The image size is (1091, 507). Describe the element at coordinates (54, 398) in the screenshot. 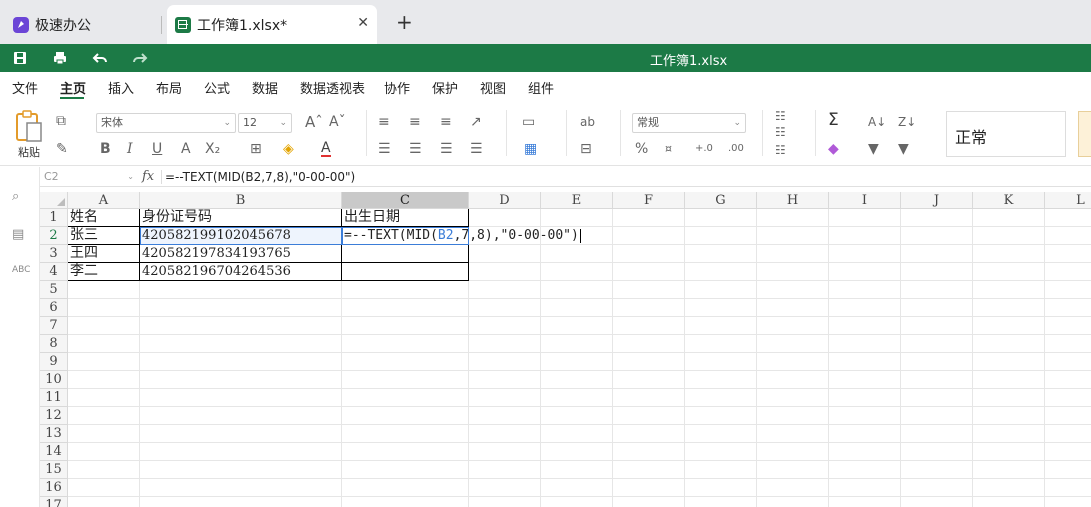

I see `row-header-11: 11` at that location.